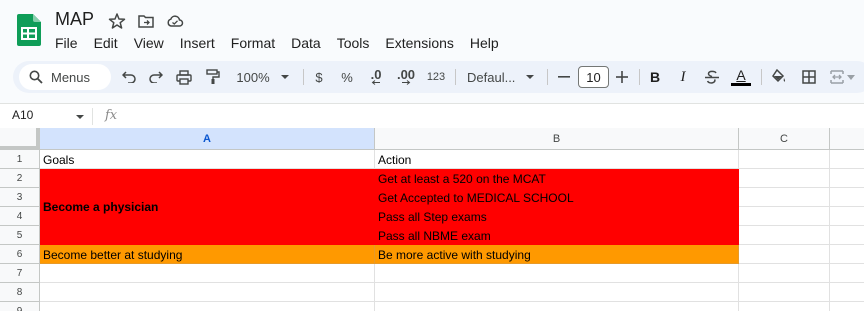  I want to click on star-icon, so click(117, 21).